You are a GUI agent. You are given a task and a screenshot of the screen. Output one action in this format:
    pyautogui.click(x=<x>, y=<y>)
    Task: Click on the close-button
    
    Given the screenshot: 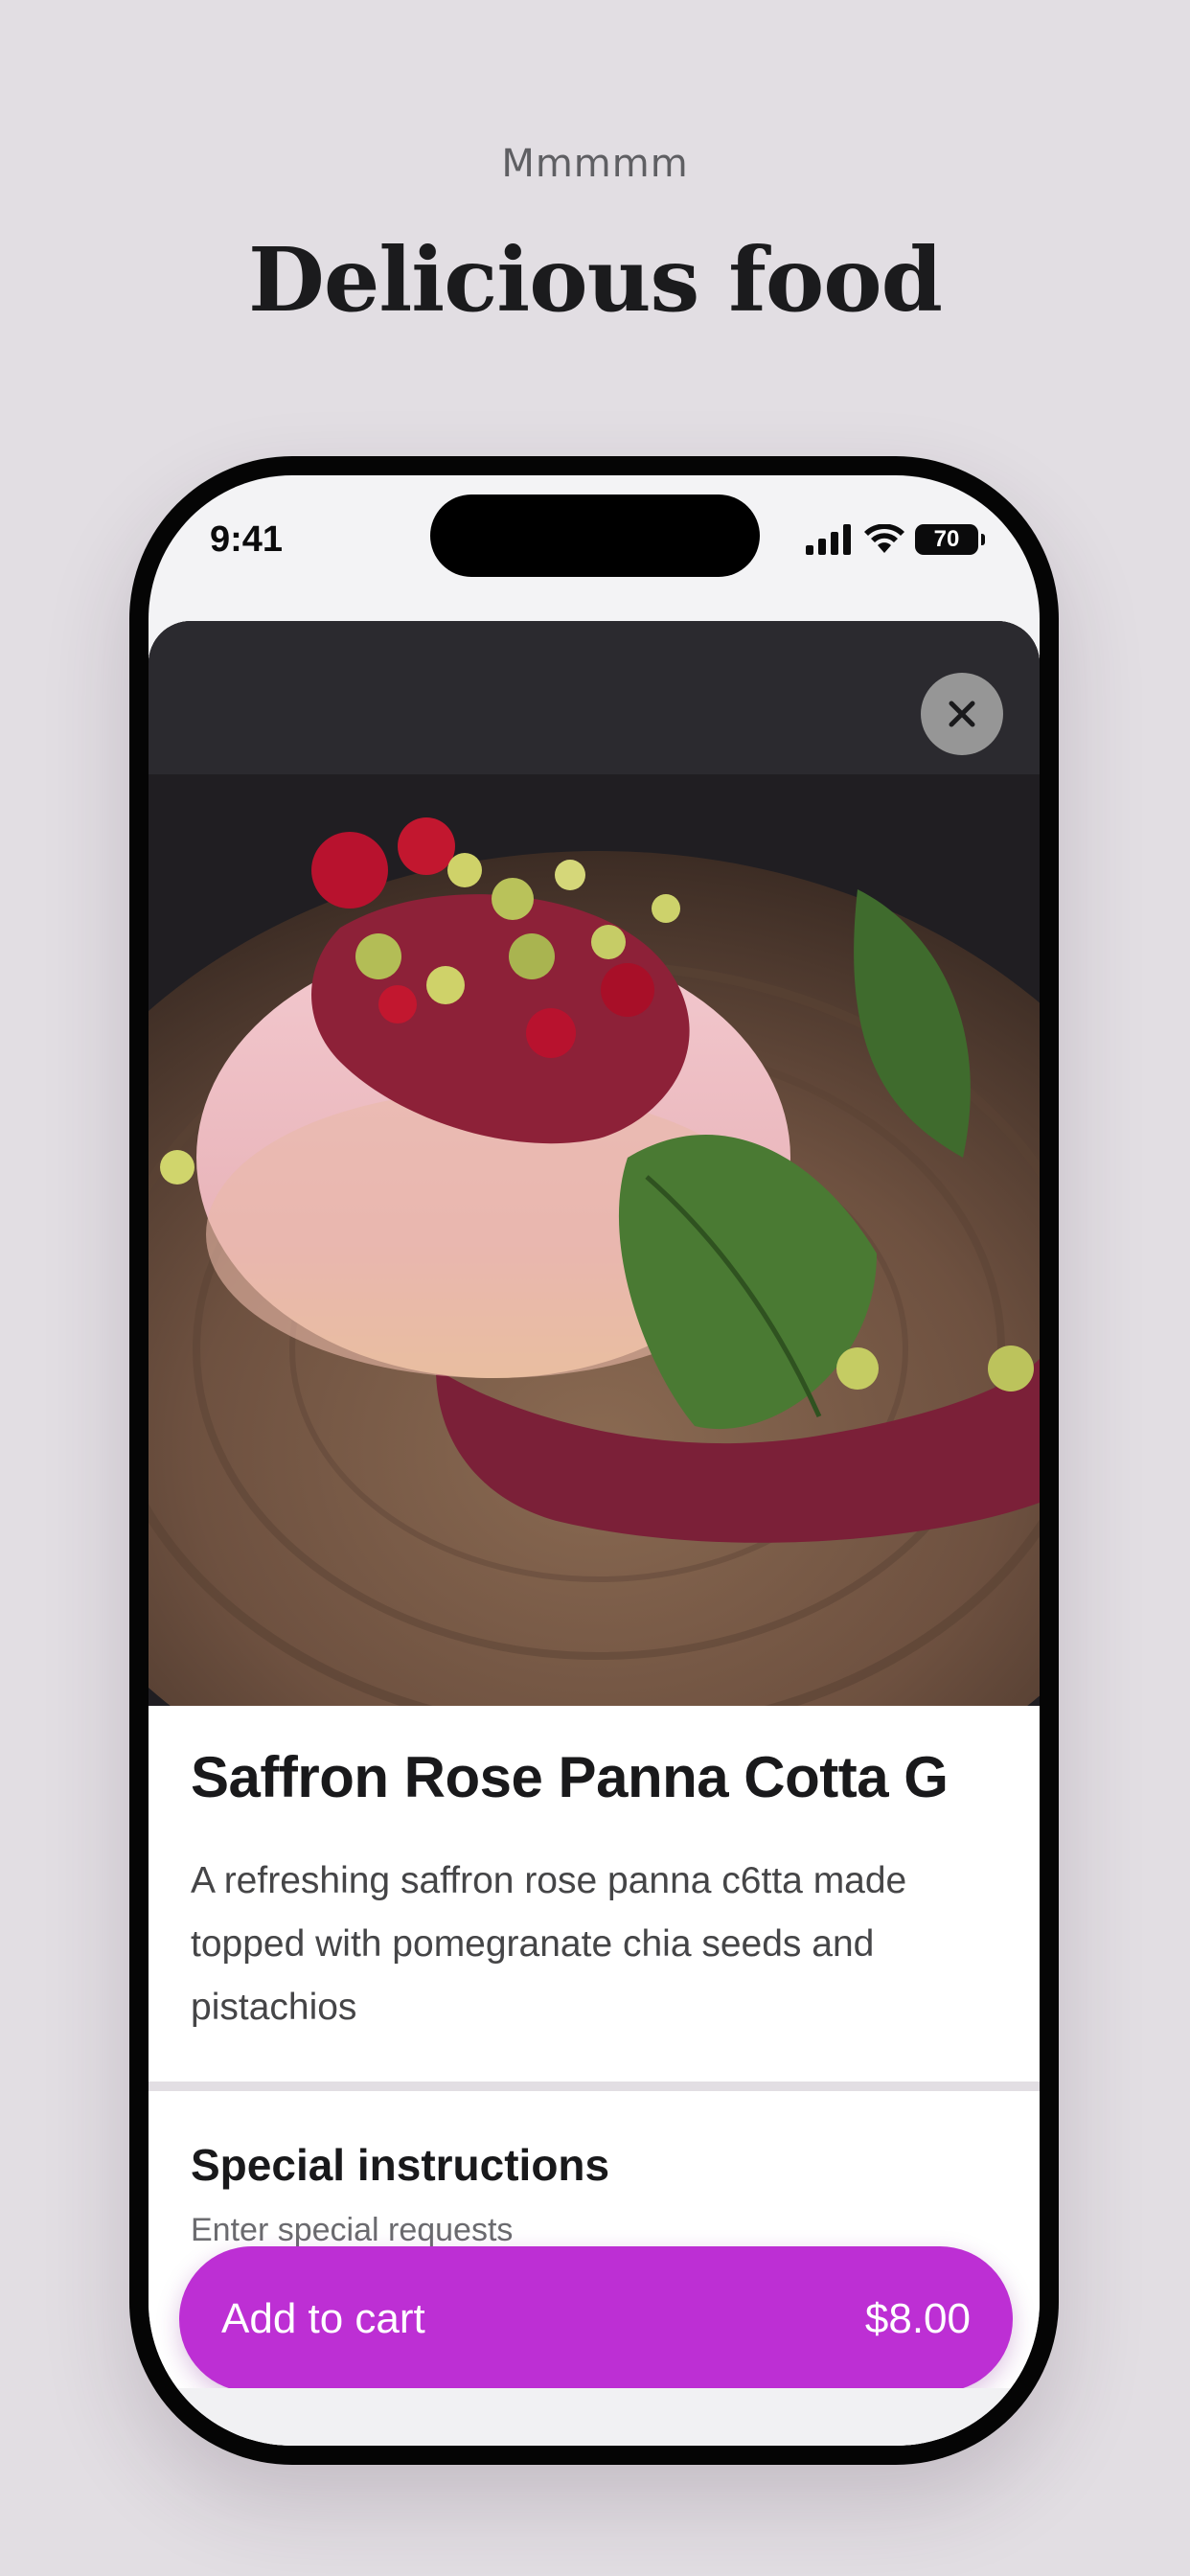 What is the action you would take?
    pyautogui.click(x=962, y=714)
    